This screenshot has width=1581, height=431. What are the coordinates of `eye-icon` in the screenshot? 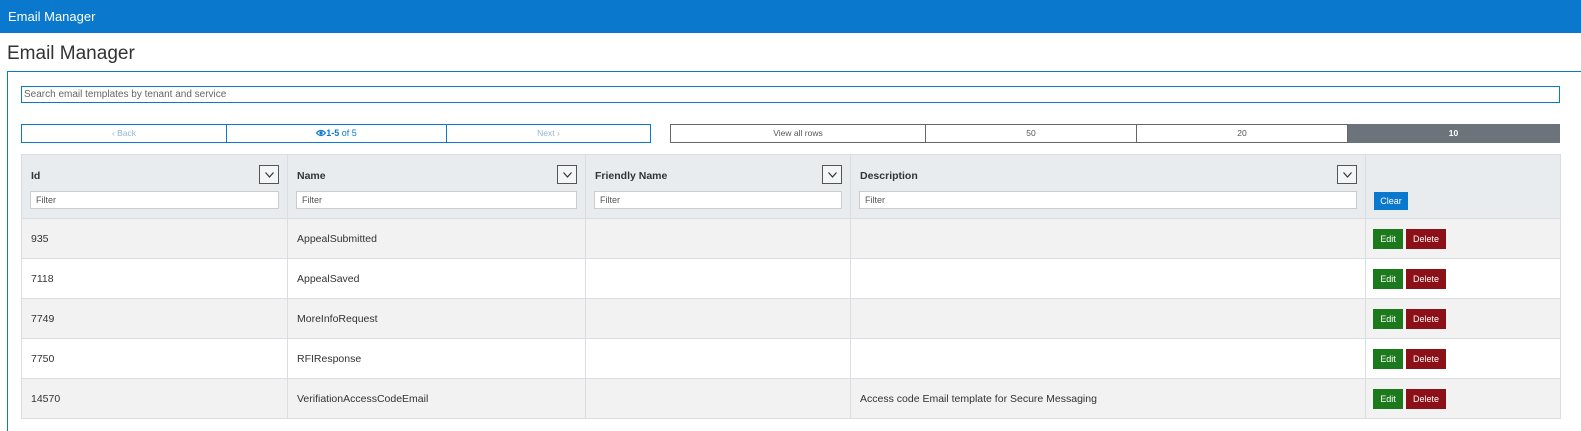 It's located at (321, 133).